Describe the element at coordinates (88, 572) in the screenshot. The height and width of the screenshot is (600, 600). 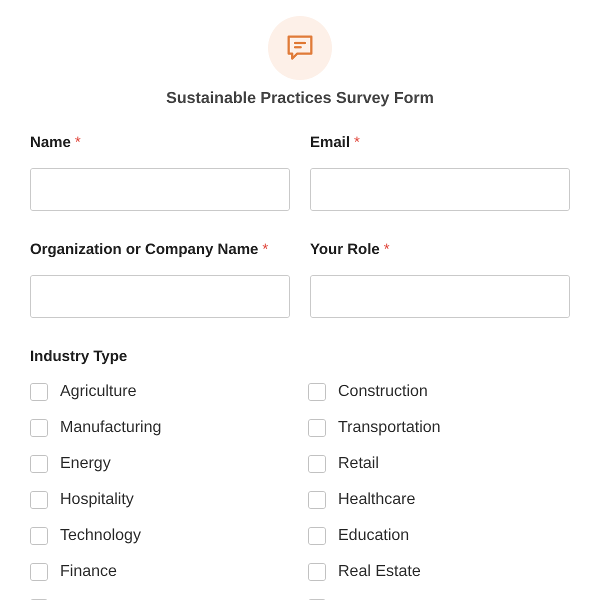
I see `option-label: Finance` at that location.